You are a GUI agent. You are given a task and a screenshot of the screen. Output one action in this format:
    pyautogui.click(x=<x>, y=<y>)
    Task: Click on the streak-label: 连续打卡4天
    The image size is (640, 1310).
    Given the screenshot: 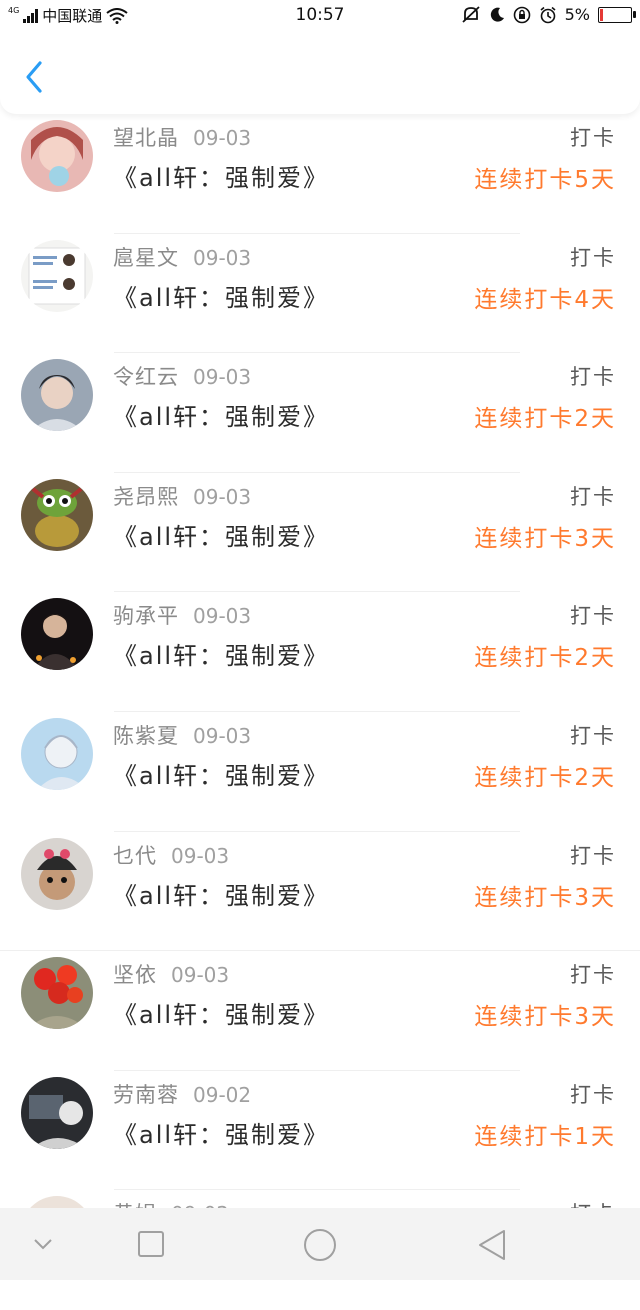 What is the action you would take?
    pyautogui.click(x=545, y=299)
    